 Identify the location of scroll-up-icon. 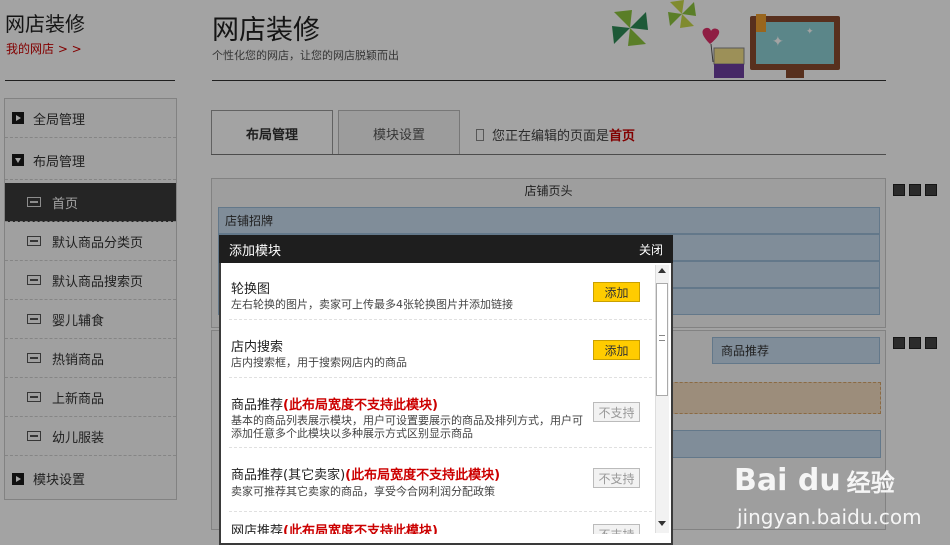
(662, 270).